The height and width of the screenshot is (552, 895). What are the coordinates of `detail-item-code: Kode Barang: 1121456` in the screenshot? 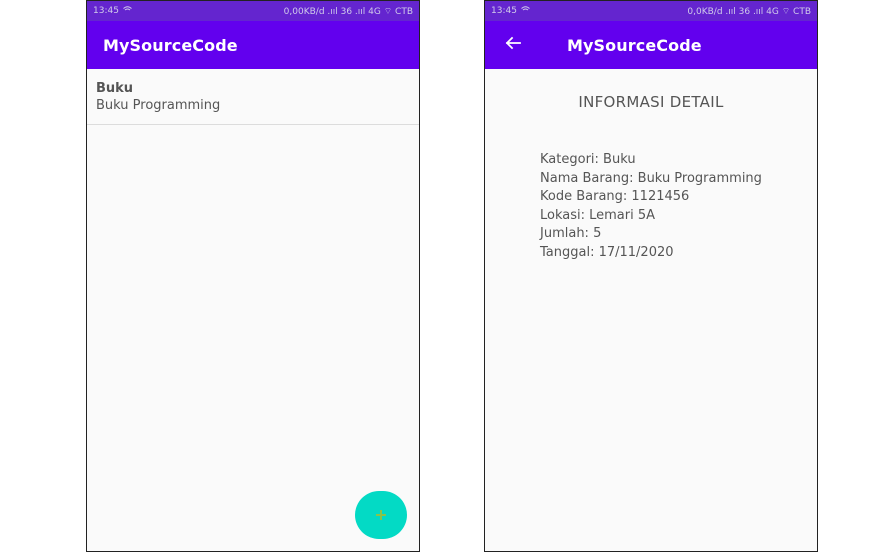 It's located at (615, 196).